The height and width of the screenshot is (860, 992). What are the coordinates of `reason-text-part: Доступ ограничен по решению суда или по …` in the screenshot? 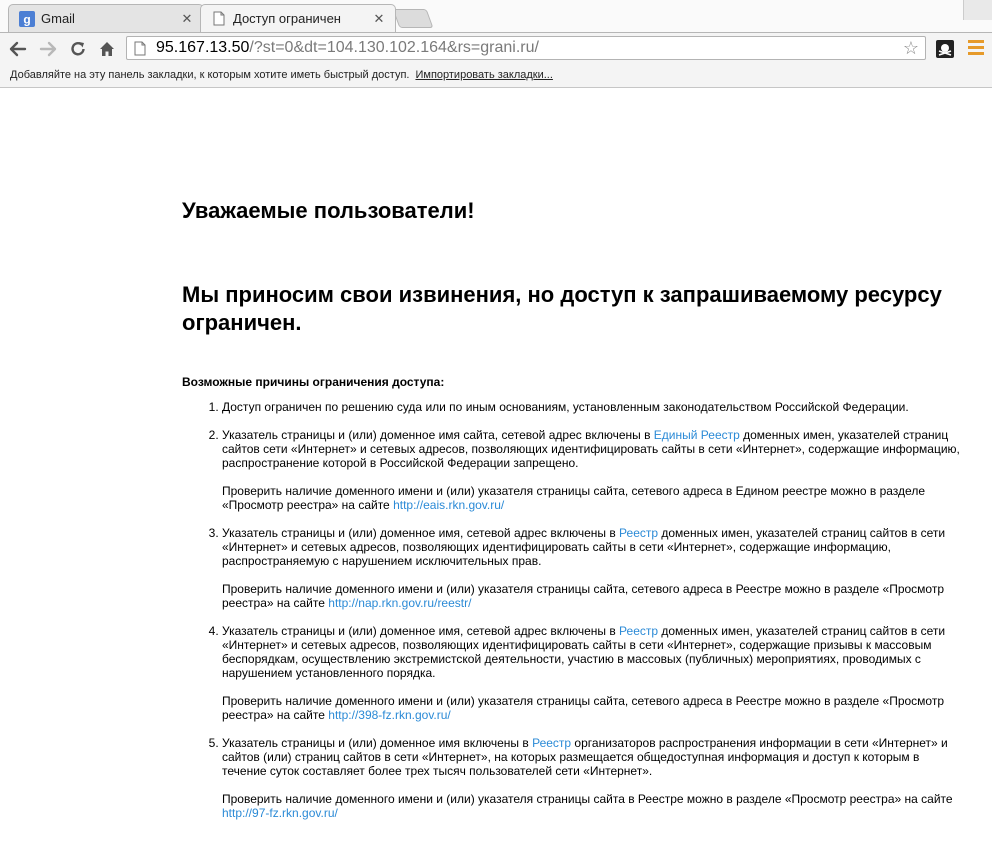 It's located at (565, 407).